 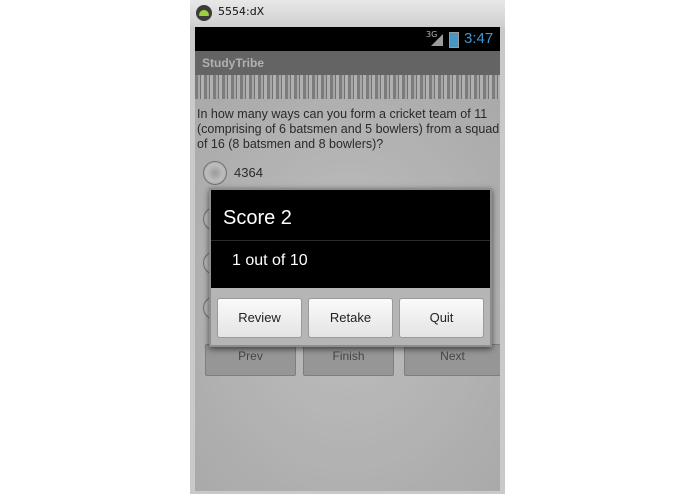 What do you see at coordinates (204, 13) in the screenshot?
I see `android-logo-icon` at bounding box center [204, 13].